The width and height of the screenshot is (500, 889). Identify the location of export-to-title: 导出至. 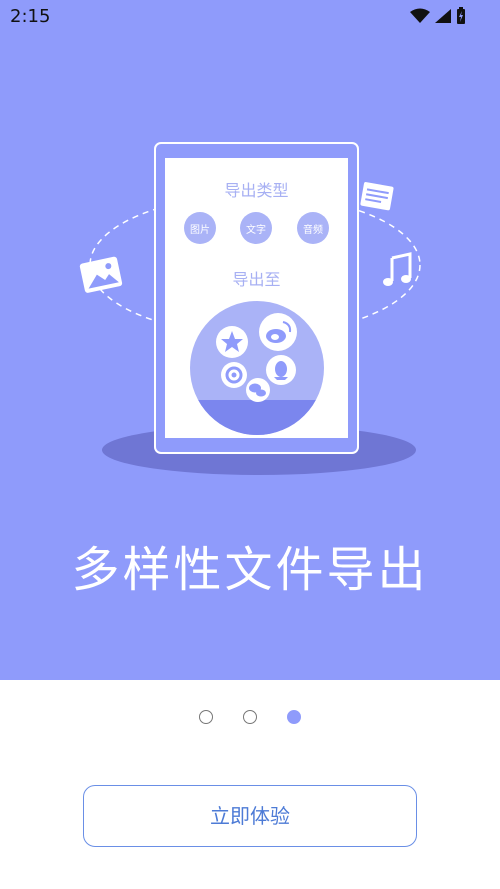
(256, 279).